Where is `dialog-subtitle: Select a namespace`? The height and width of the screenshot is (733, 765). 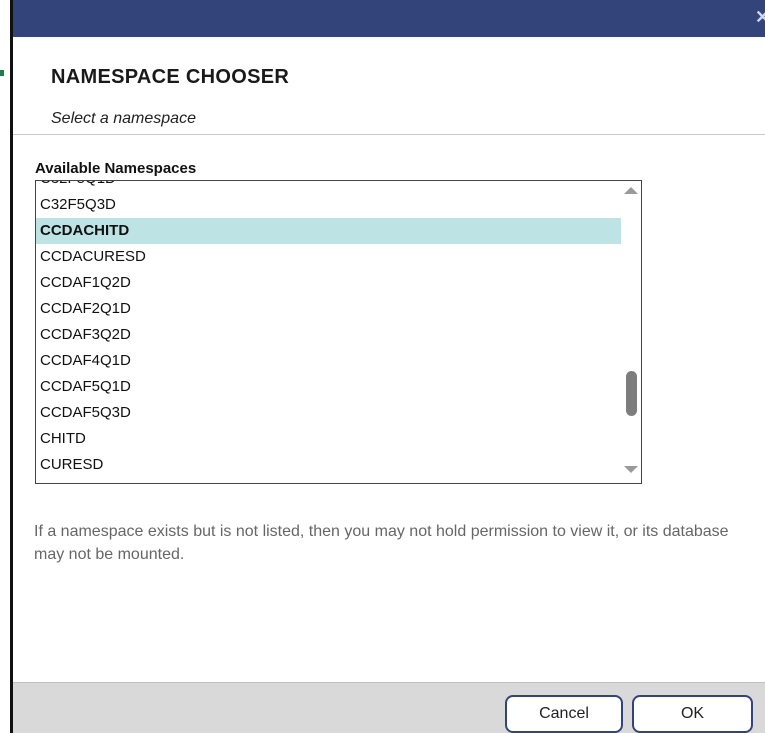 dialog-subtitle: Select a namespace is located at coordinates (123, 118).